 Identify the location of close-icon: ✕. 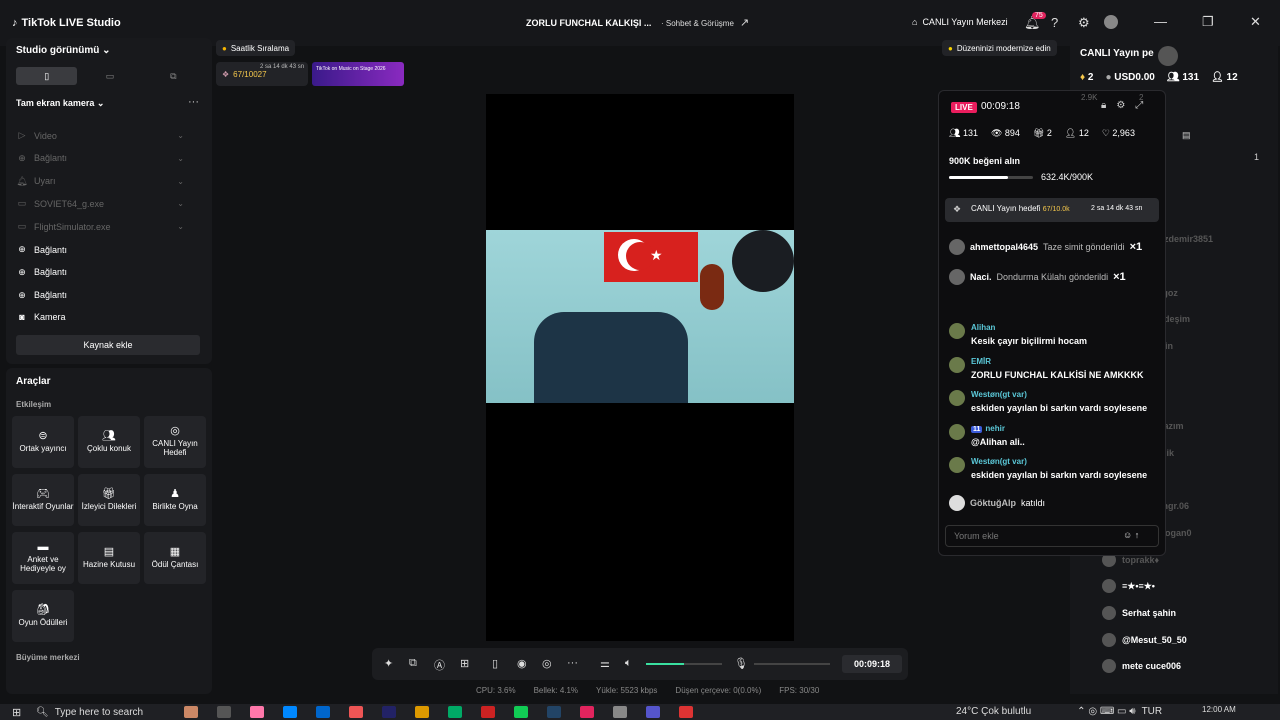
(1255, 22).